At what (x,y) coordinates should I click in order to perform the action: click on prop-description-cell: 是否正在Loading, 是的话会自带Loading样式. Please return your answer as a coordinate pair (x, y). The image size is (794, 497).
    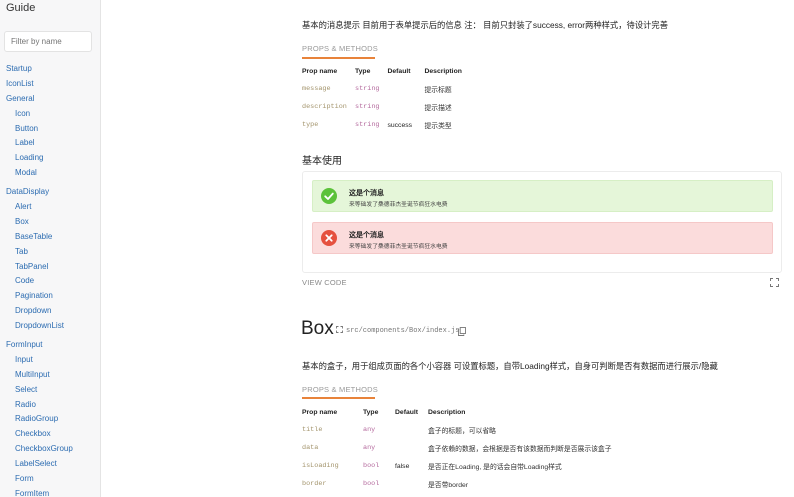
    Looking at the image, I should click on (495, 467).